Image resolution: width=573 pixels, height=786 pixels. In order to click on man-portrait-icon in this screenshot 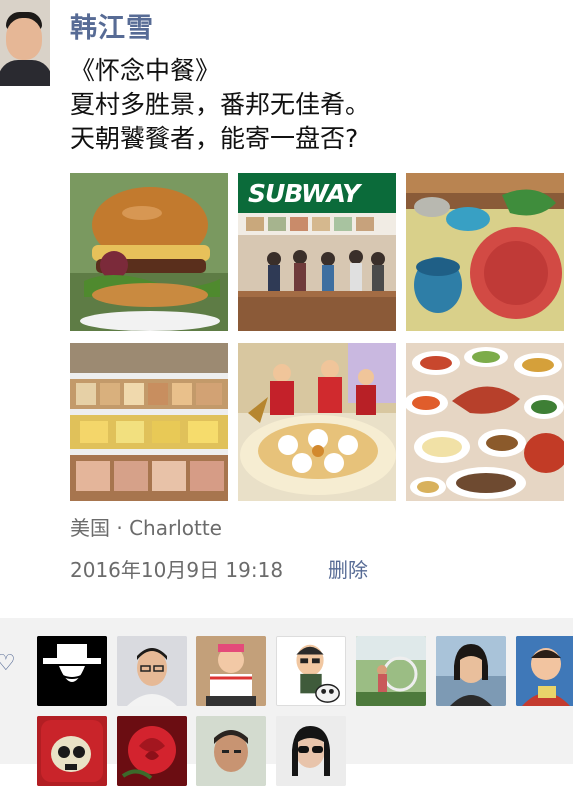, I will do `click(231, 751)`.